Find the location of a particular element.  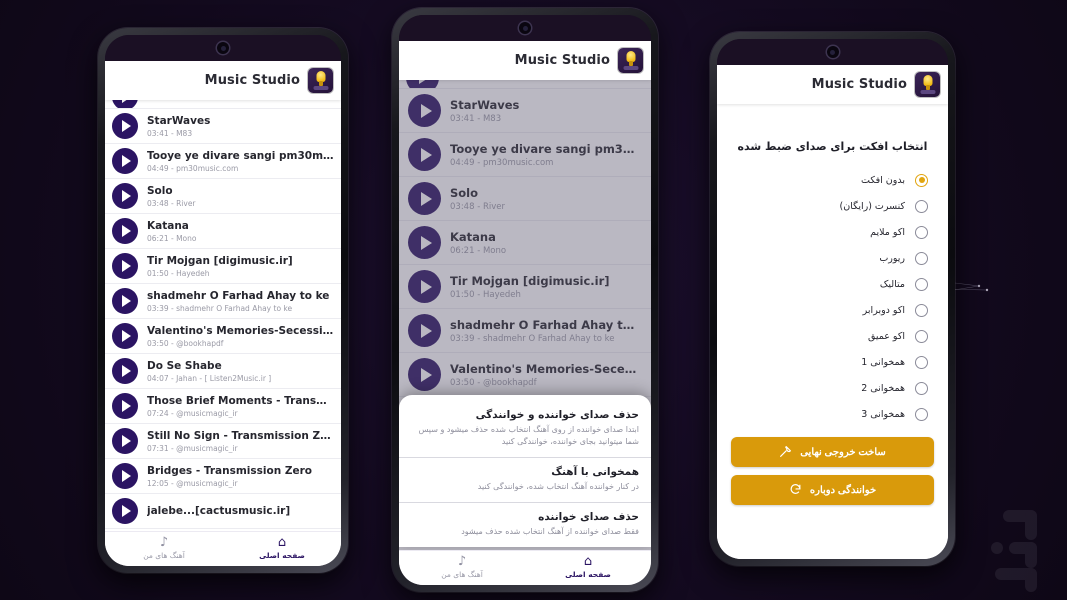

song-subtitle: 03:39 - shadmehr O Farhad Ahay to ke is located at coordinates (532, 338).